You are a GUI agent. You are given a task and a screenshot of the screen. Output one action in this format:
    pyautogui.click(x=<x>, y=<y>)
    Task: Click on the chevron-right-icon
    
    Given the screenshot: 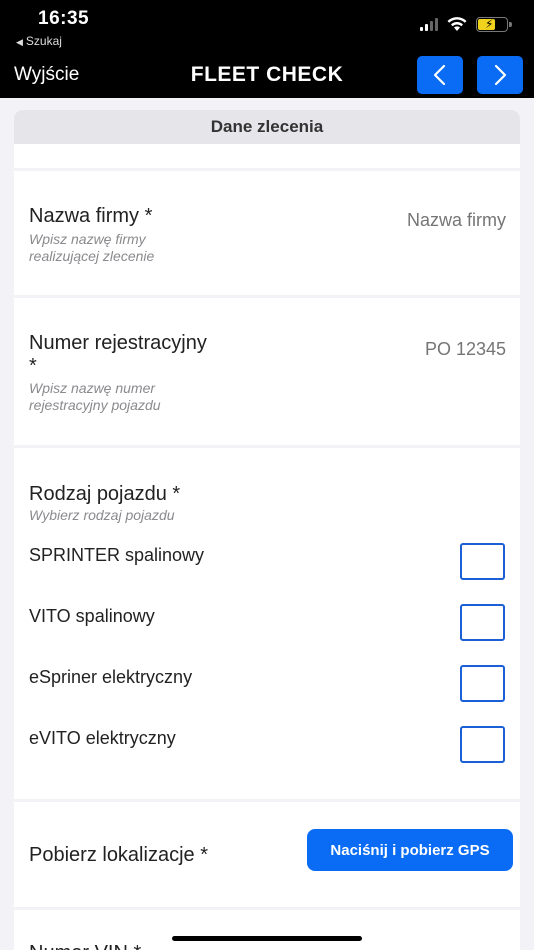 What is the action you would take?
    pyautogui.click(x=500, y=75)
    